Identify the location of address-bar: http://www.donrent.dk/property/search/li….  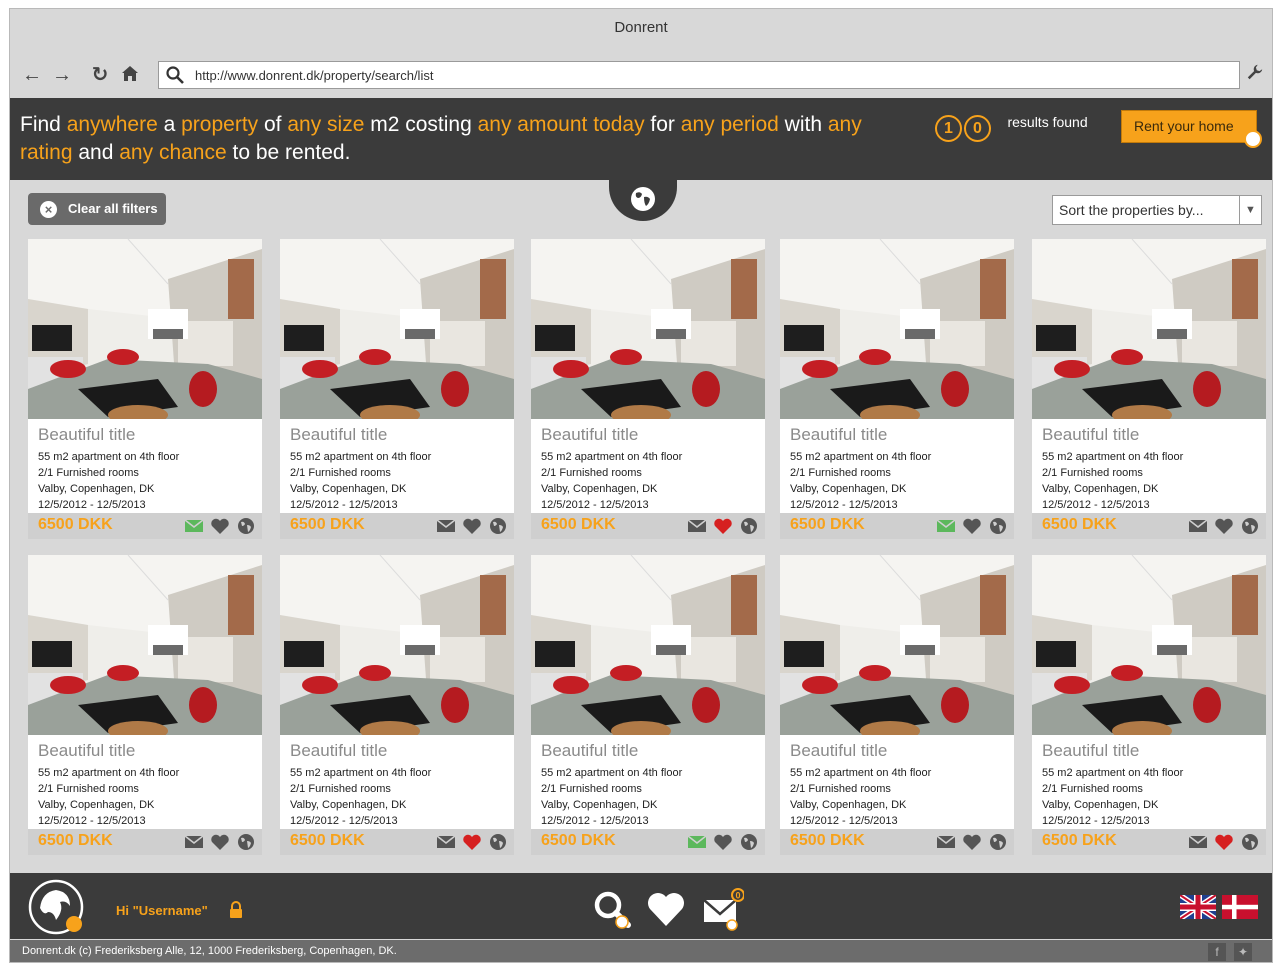
(699, 75).